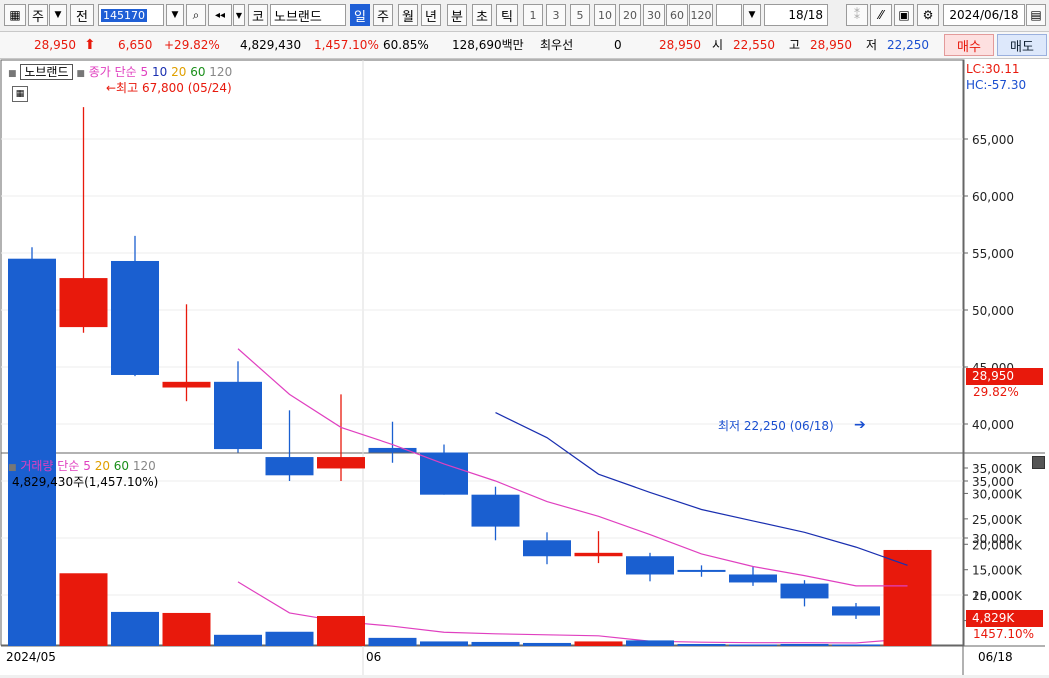 Image resolution: width=1049 pixels, height=678 pixels. Describe the element at coordinates (1038, 462) in the screenshot. I see `maximize-panel-icon` at that location.